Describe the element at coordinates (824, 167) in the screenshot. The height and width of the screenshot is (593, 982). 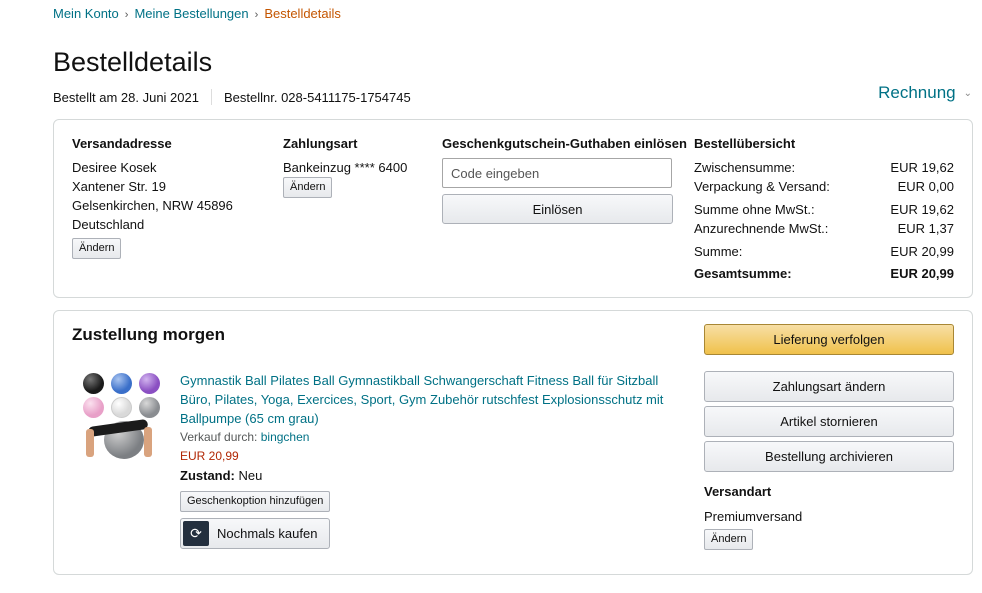
I see `summary-row: Zwischensumme: EUR 19,62` at that location.